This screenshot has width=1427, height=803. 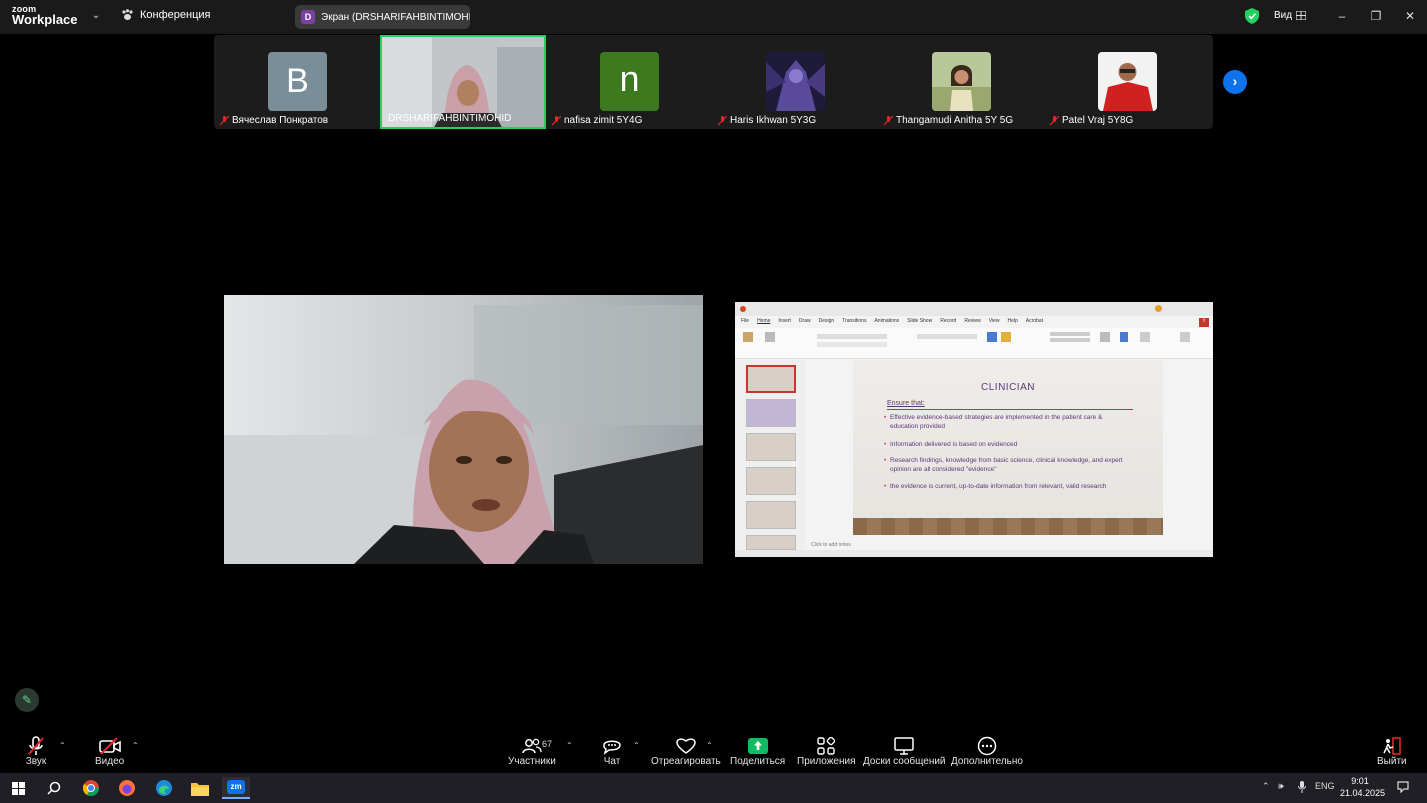 I want to click on sharer-initial: D, so click(x=308, y=17).